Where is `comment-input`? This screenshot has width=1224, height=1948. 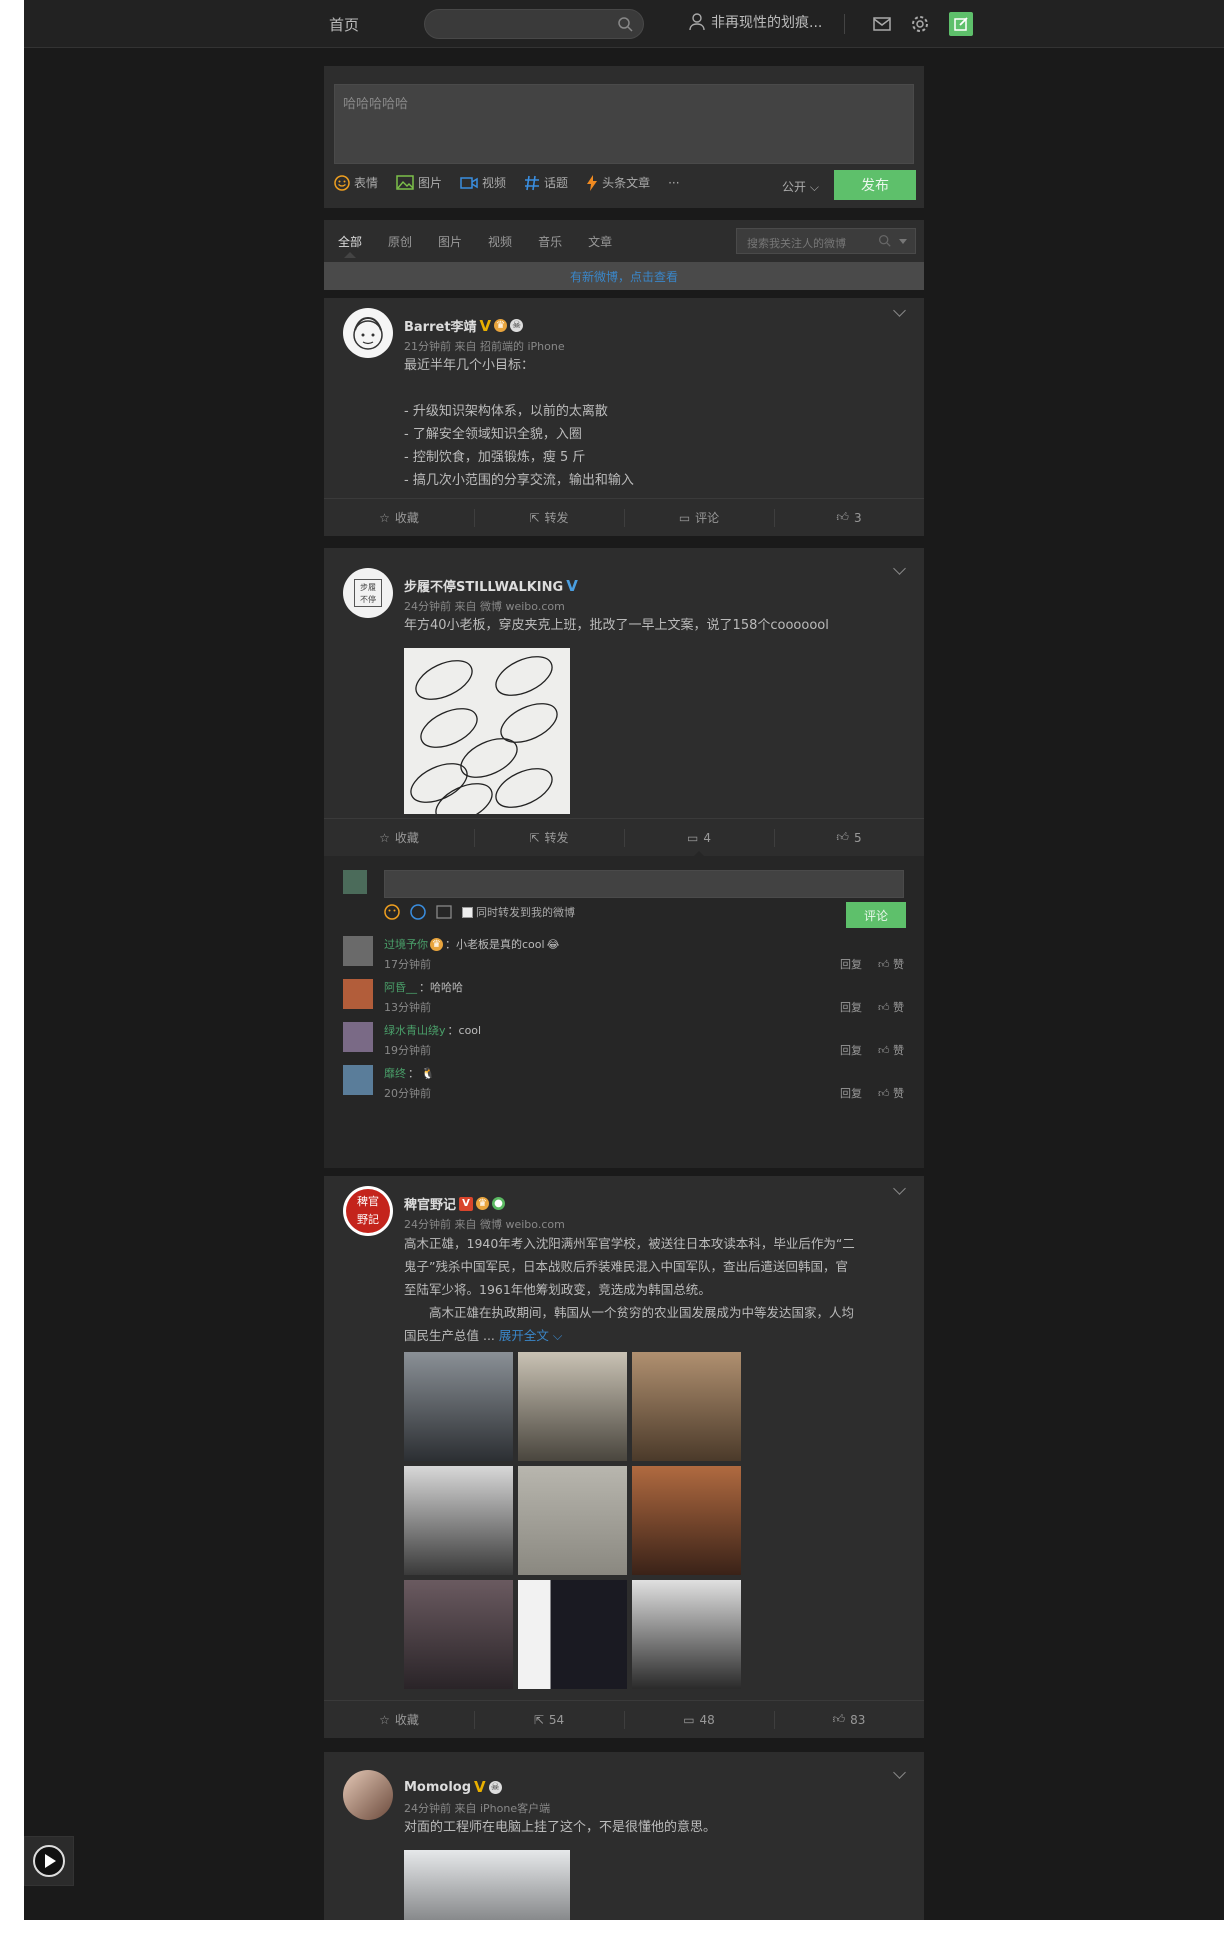
comment-input is located at coordinates (644, 884).